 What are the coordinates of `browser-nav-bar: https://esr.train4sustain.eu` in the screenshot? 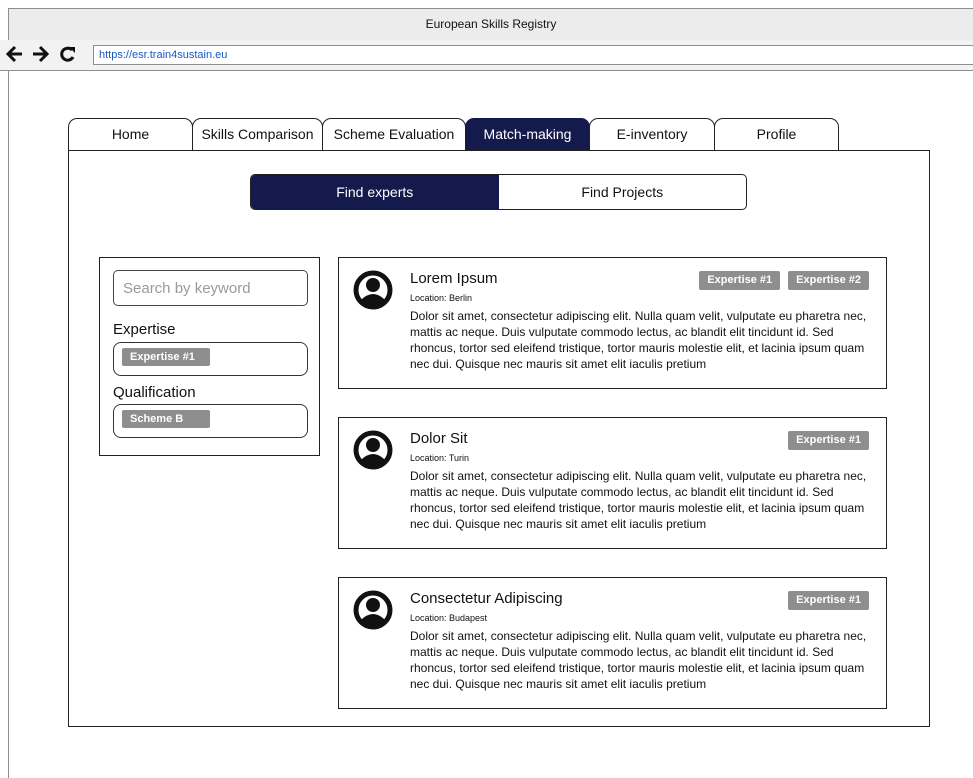 It's located at (486, 55).